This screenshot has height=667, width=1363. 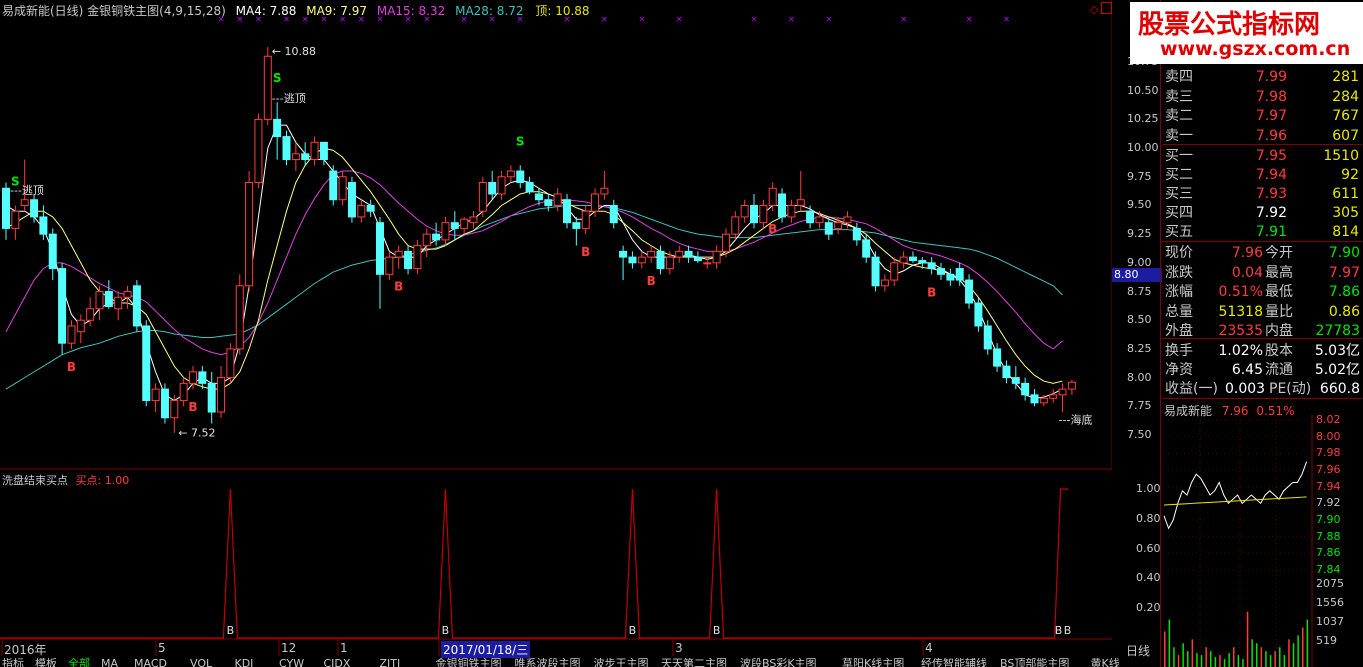 I want to click on bid-row: 买二 7.94 92, so click(x=1262, y=175).